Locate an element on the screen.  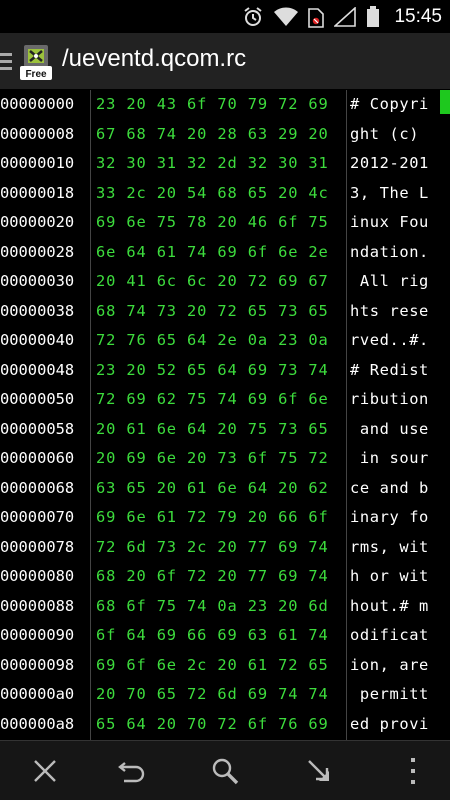
hex-row: 00000068 63 65 20 61 6e 64 20 62 ce and b is located at coordinates (225, 488).